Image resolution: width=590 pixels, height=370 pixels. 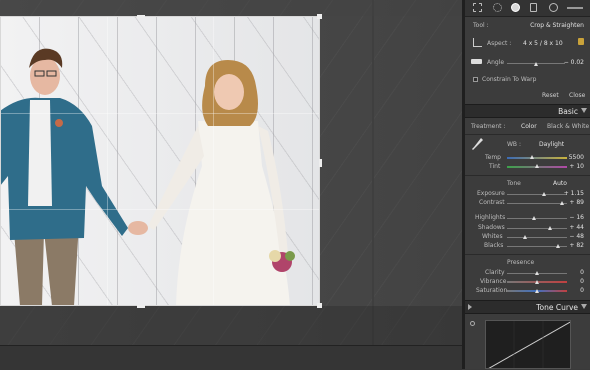 What do you see at coordinates (521, 262) in the screenshot?
I see `presence-label: Presence` at bounding box center [521, 262].